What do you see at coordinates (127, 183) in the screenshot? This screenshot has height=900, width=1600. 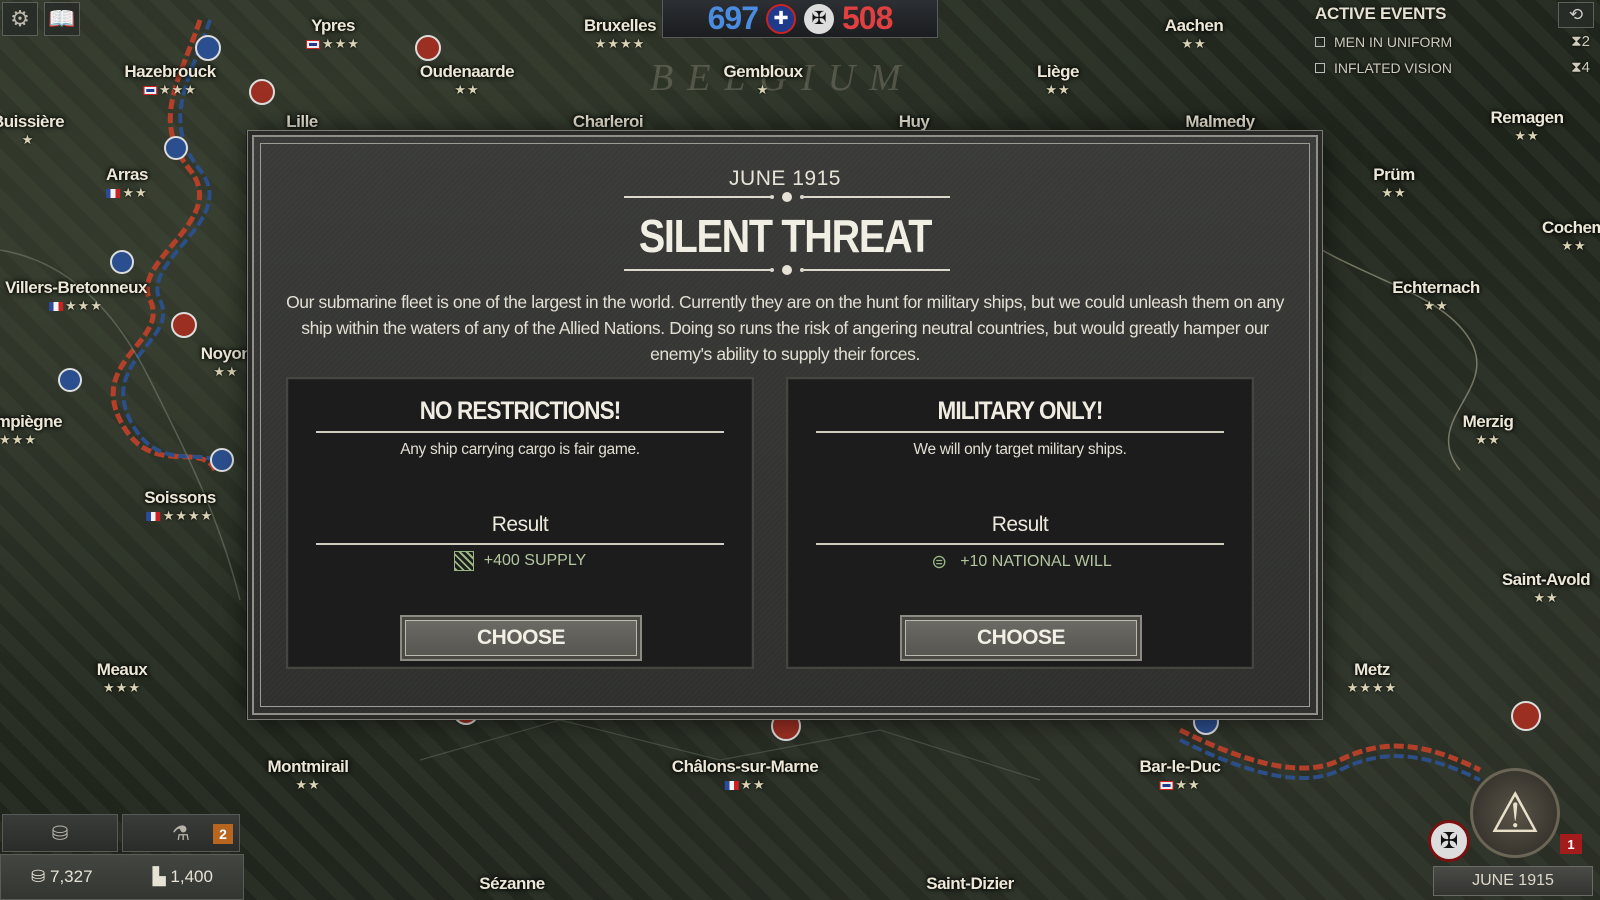 I see `city-arras: Arras ★★` at bounding box center [127, 183].